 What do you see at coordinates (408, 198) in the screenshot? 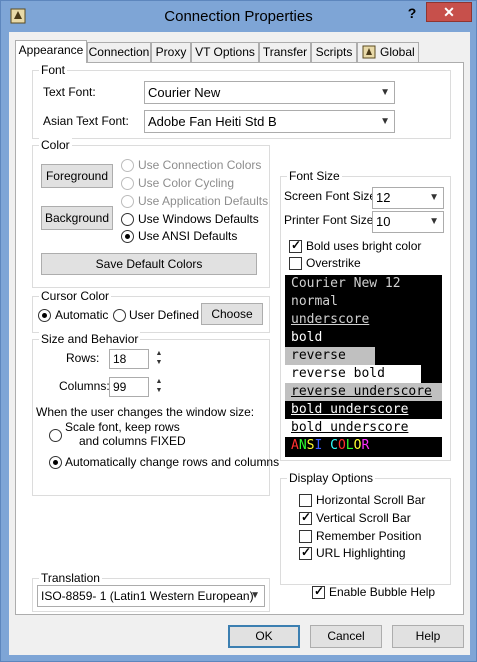
I see `screen-font-size-combo: 12 ▼` at bounding box center [408, 198].